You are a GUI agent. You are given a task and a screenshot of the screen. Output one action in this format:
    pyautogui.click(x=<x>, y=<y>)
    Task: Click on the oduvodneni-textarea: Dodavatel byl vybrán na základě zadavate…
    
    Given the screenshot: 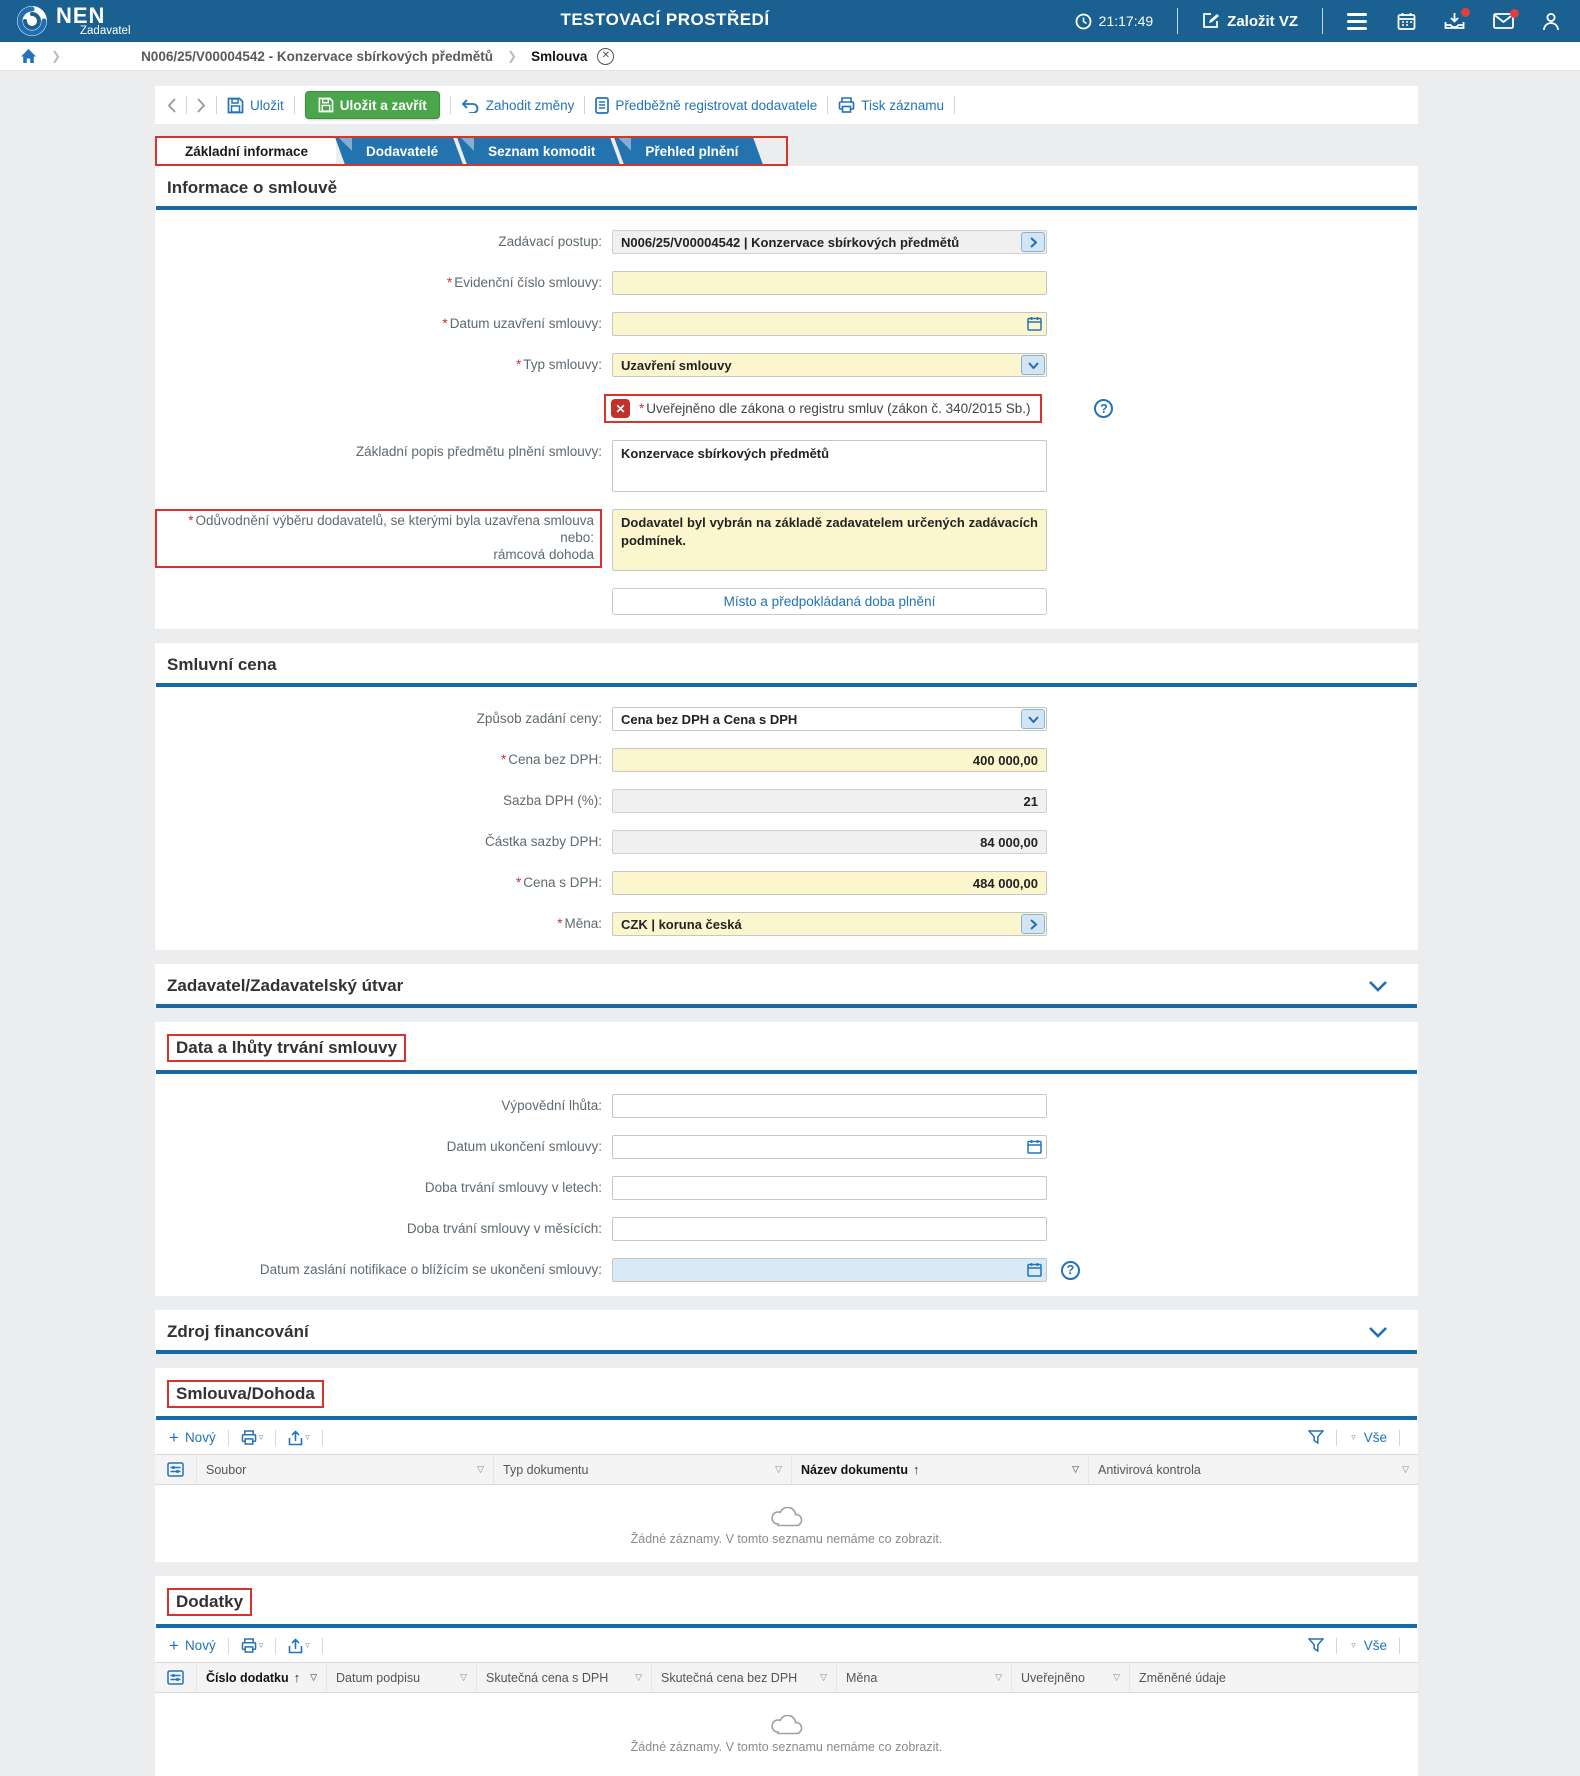 What is the action you would take?
    pyautogui.click(x=829, y=540)
    